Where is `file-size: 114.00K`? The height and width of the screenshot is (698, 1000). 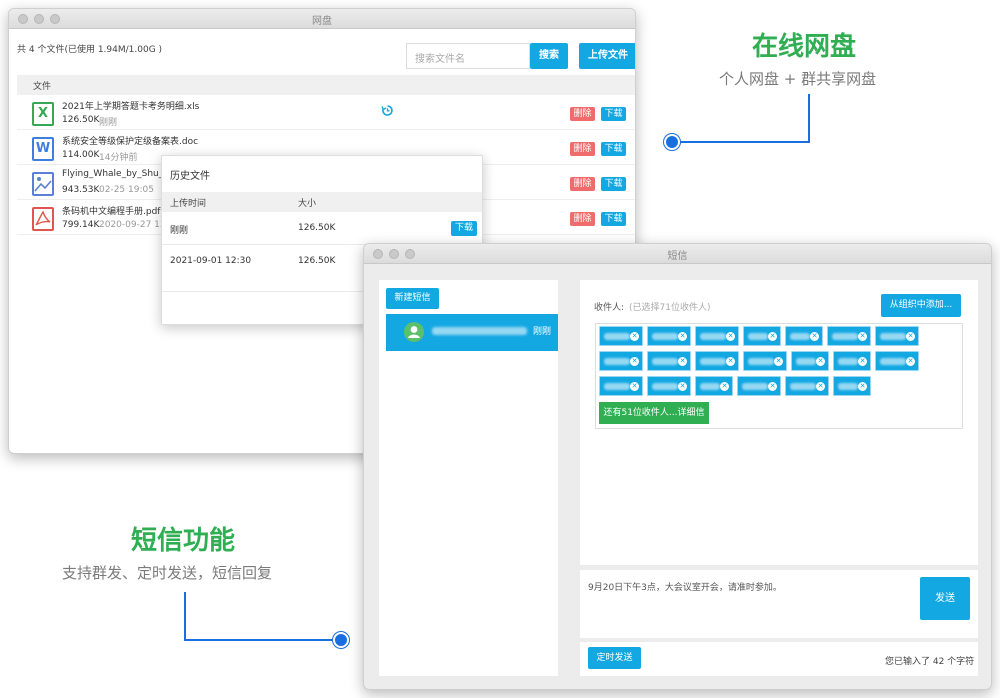
file-size: 114.00K is located at coordinates (81, 155).